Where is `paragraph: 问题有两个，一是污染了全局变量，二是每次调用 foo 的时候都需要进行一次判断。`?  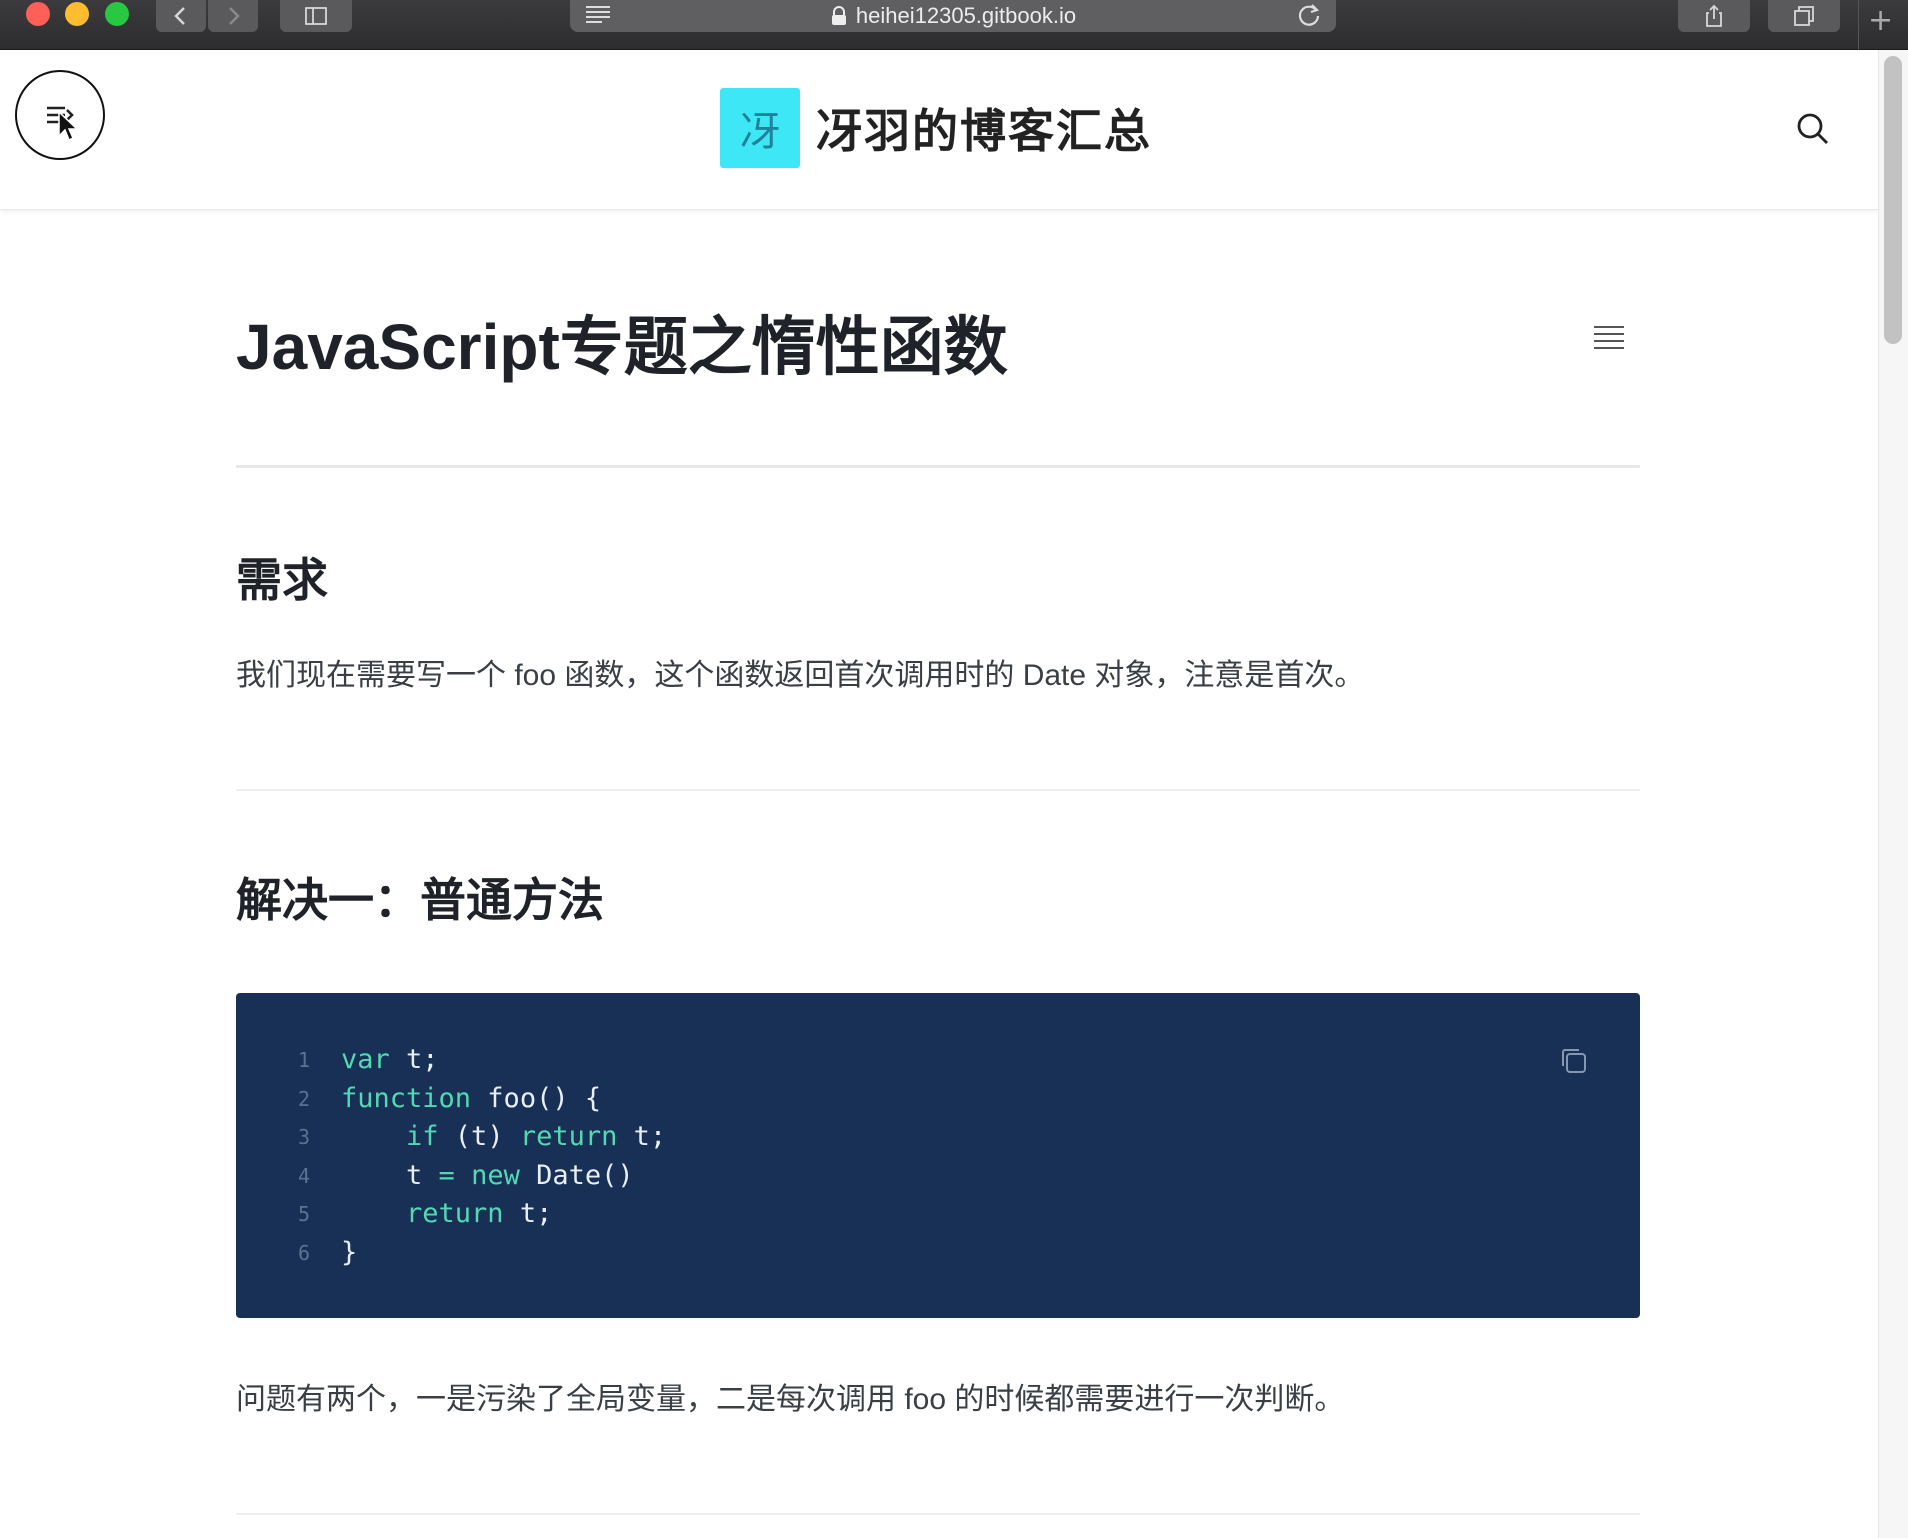
paragraph: 问题有两个，一是污染了全局变量，二是每次调用 foo 的时候都需要进行一次判断。 is located at coordinates (790, 1399).